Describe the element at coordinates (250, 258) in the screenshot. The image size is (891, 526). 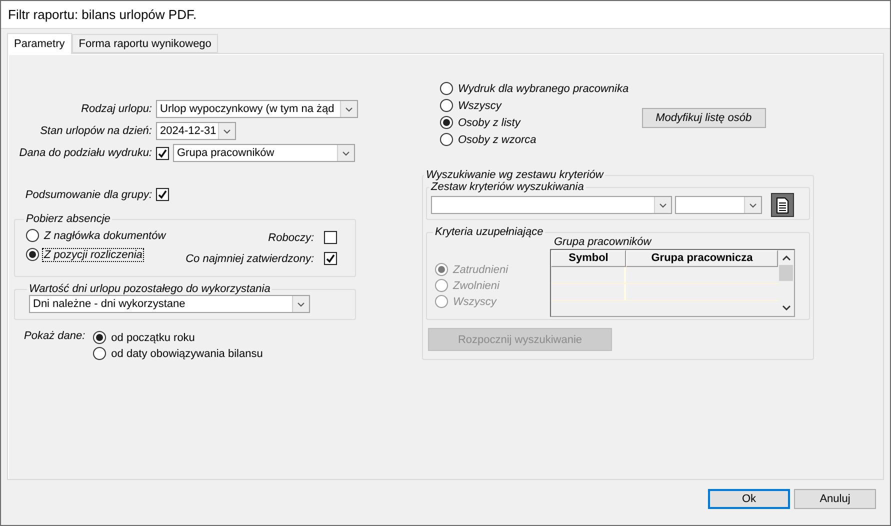
I see `field-label: Co najmniej zatwierdzony:` at that location.